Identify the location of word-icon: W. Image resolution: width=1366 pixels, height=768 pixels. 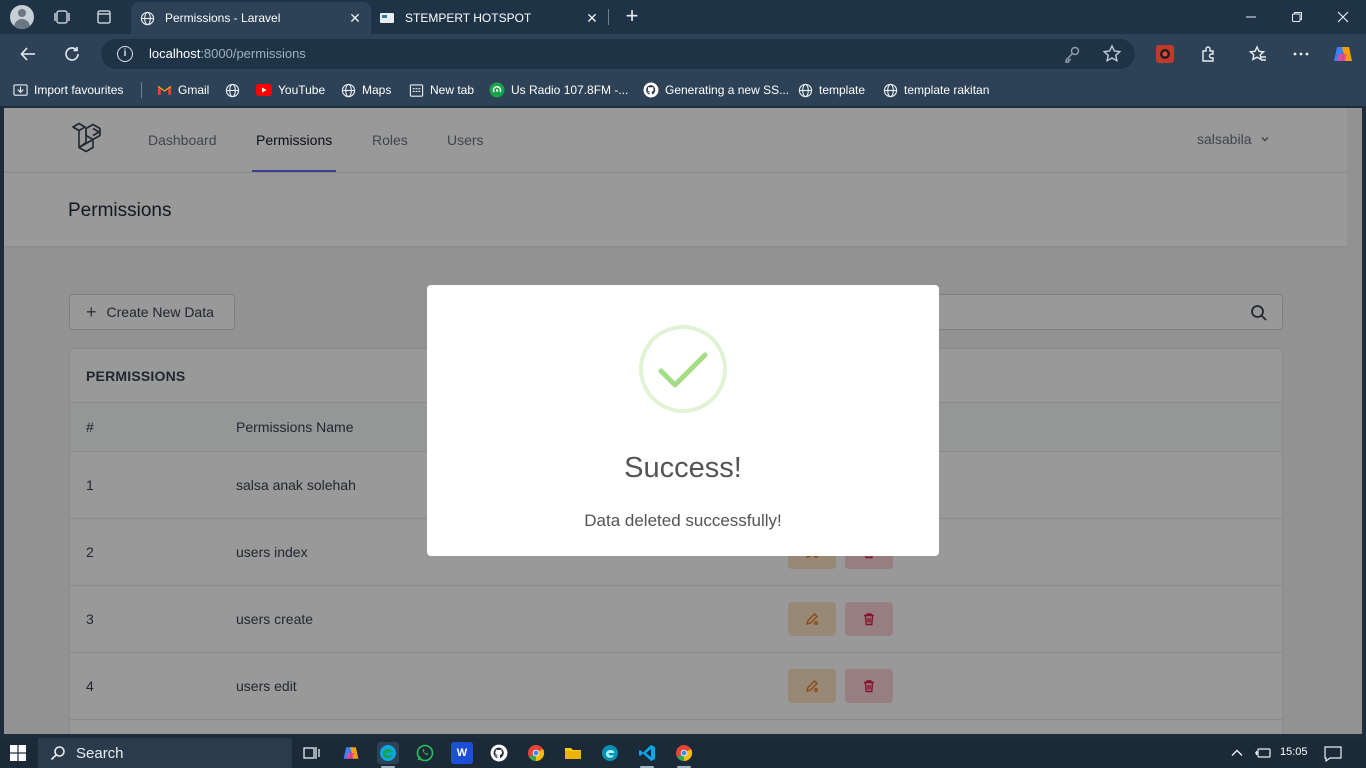
(462, 753).